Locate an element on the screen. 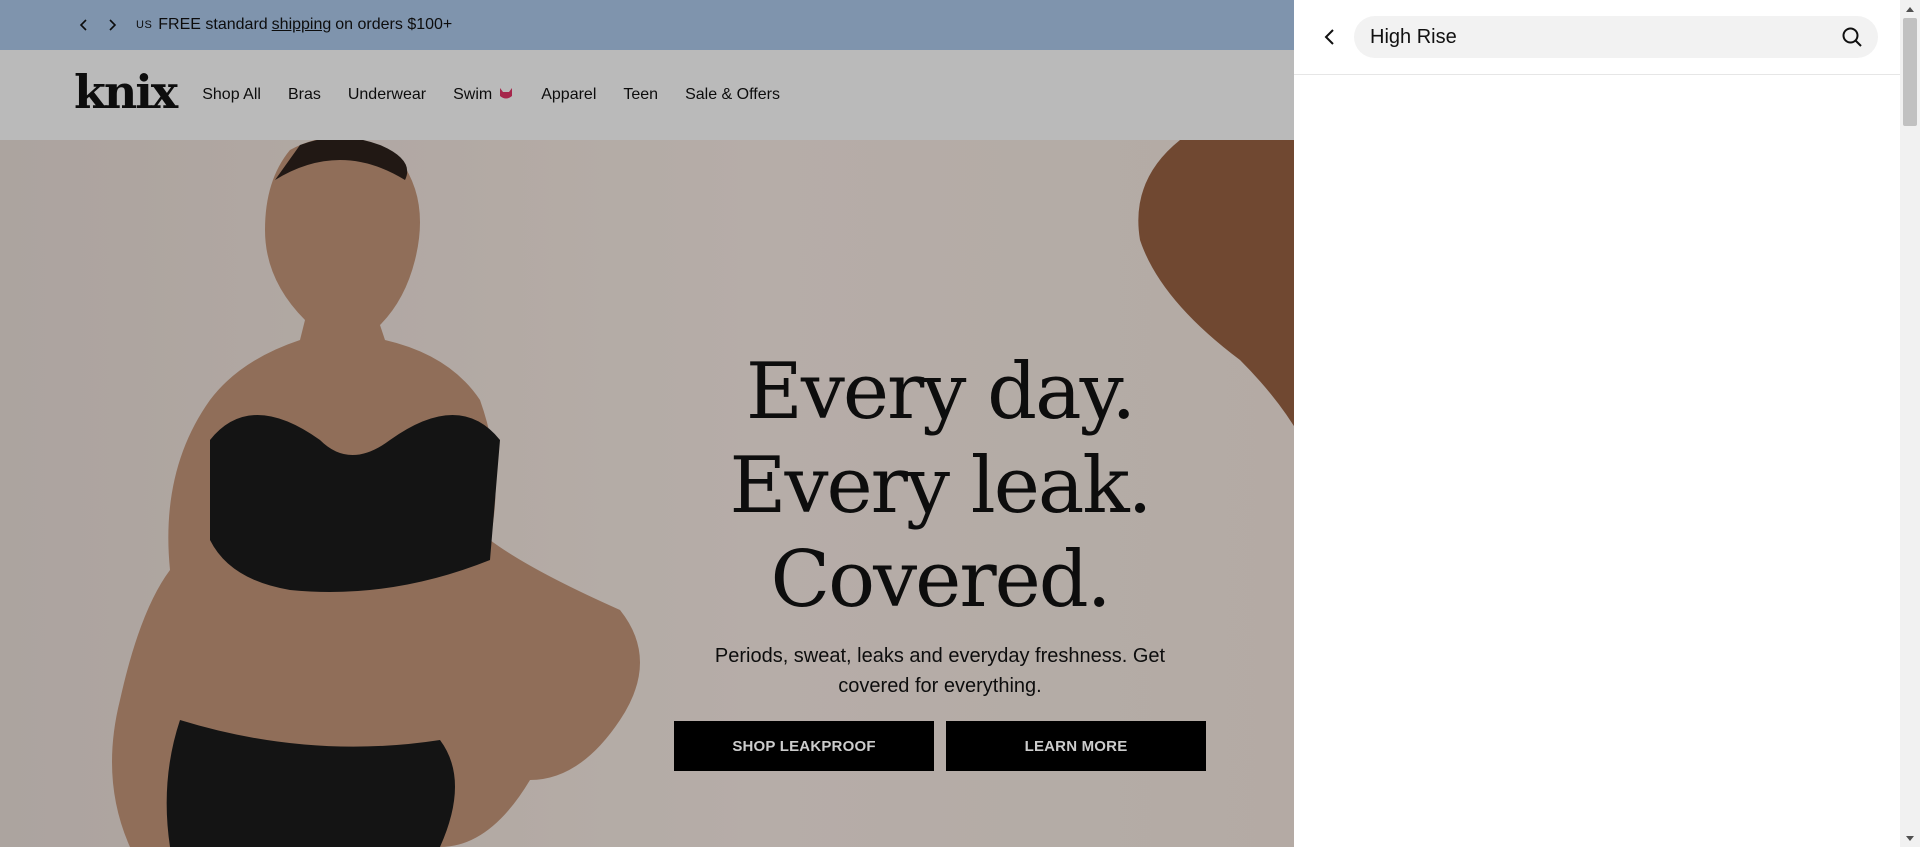 The image size is (1920, 847). search-icon is located at coordinates (1852, 37).